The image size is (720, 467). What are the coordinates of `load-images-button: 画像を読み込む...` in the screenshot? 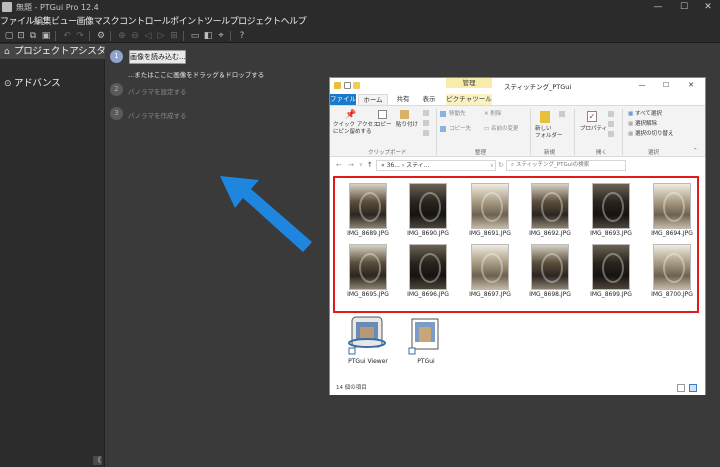 It's located at (157, 57).